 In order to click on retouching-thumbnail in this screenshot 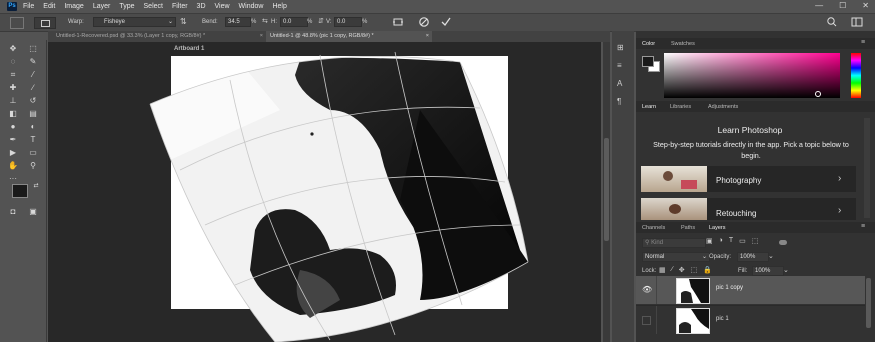, I will do `click(674, 209)`.